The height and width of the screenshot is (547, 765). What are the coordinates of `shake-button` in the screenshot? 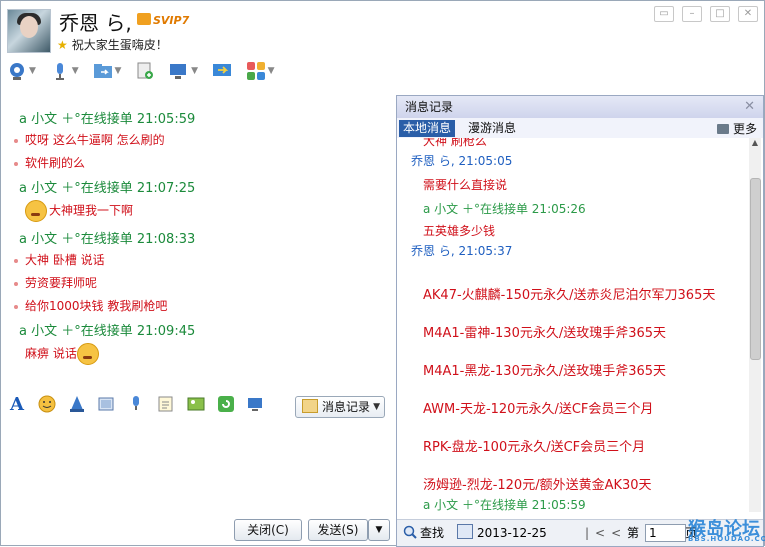 It's located at (106, 405).